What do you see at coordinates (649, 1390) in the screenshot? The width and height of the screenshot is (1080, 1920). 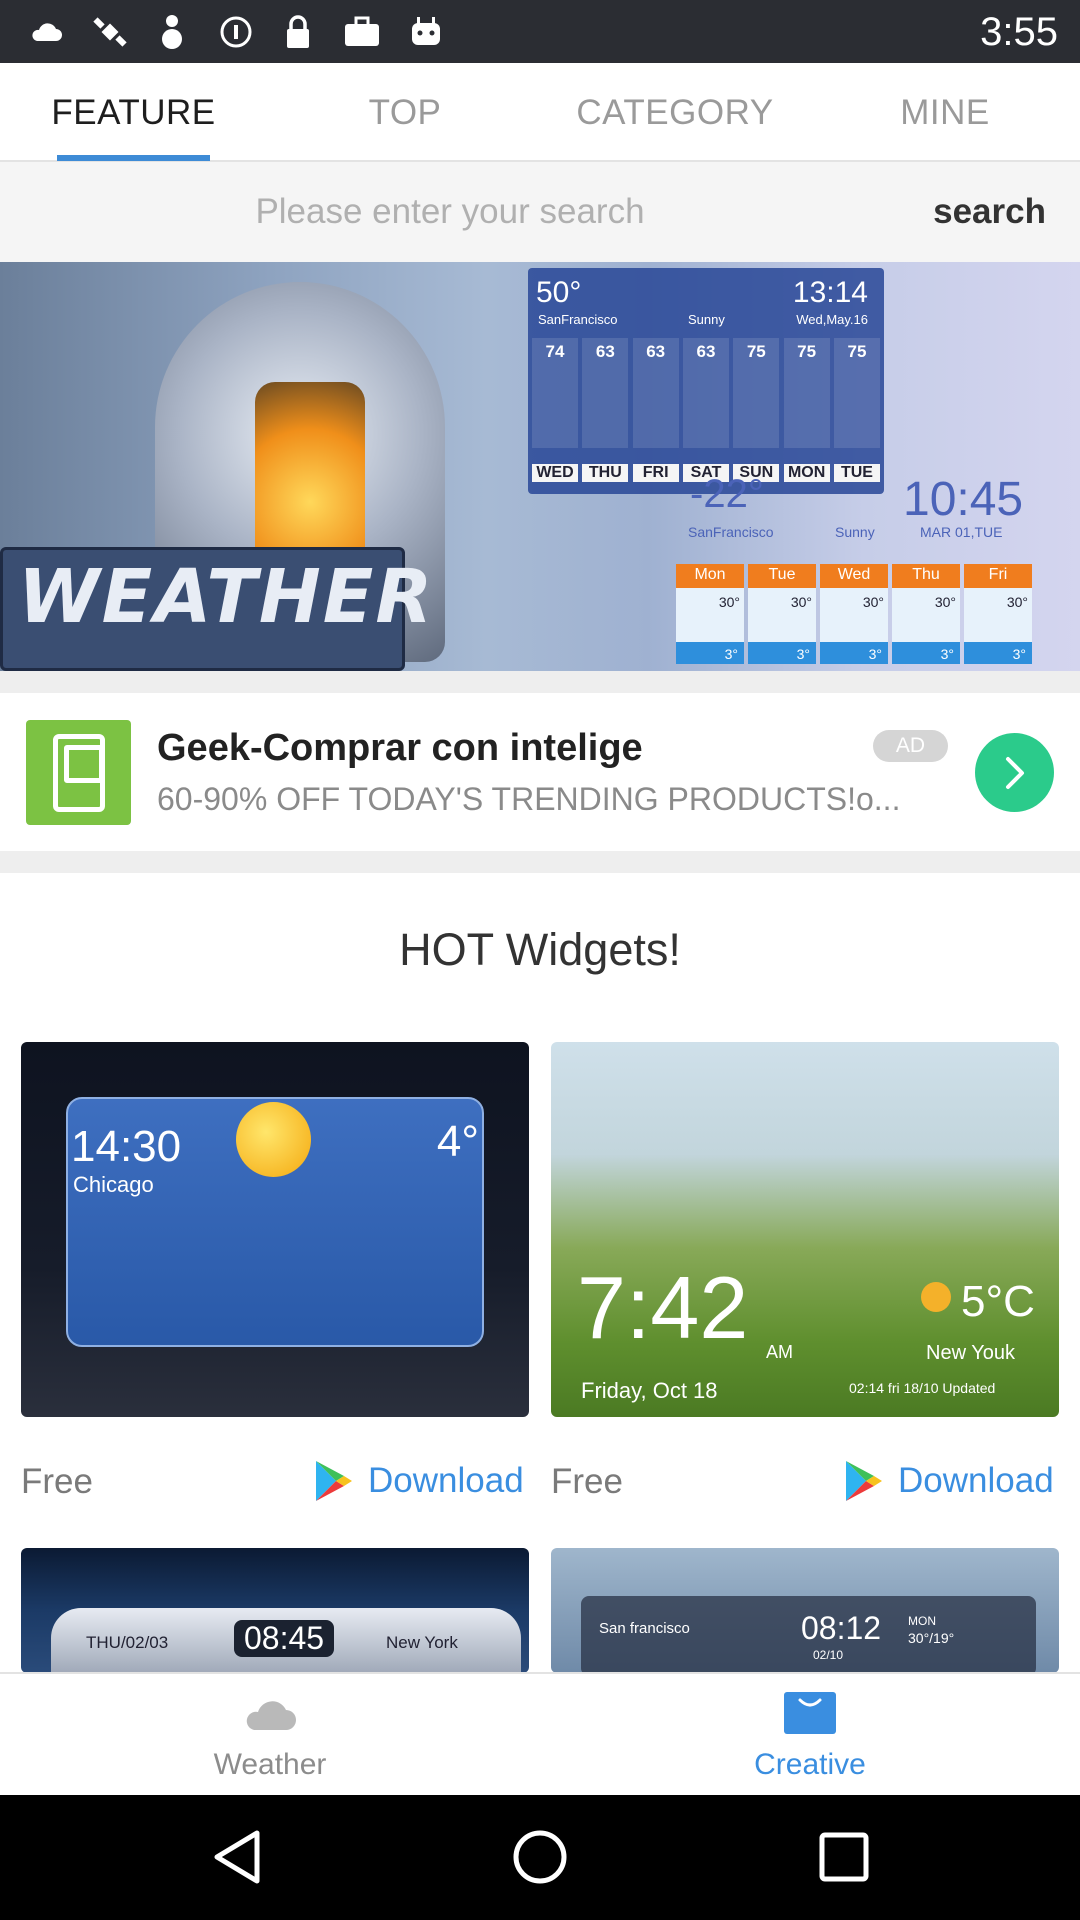 I see `widget-preview-date: Friday, Oct 18` at bounding box center [649, 1390].